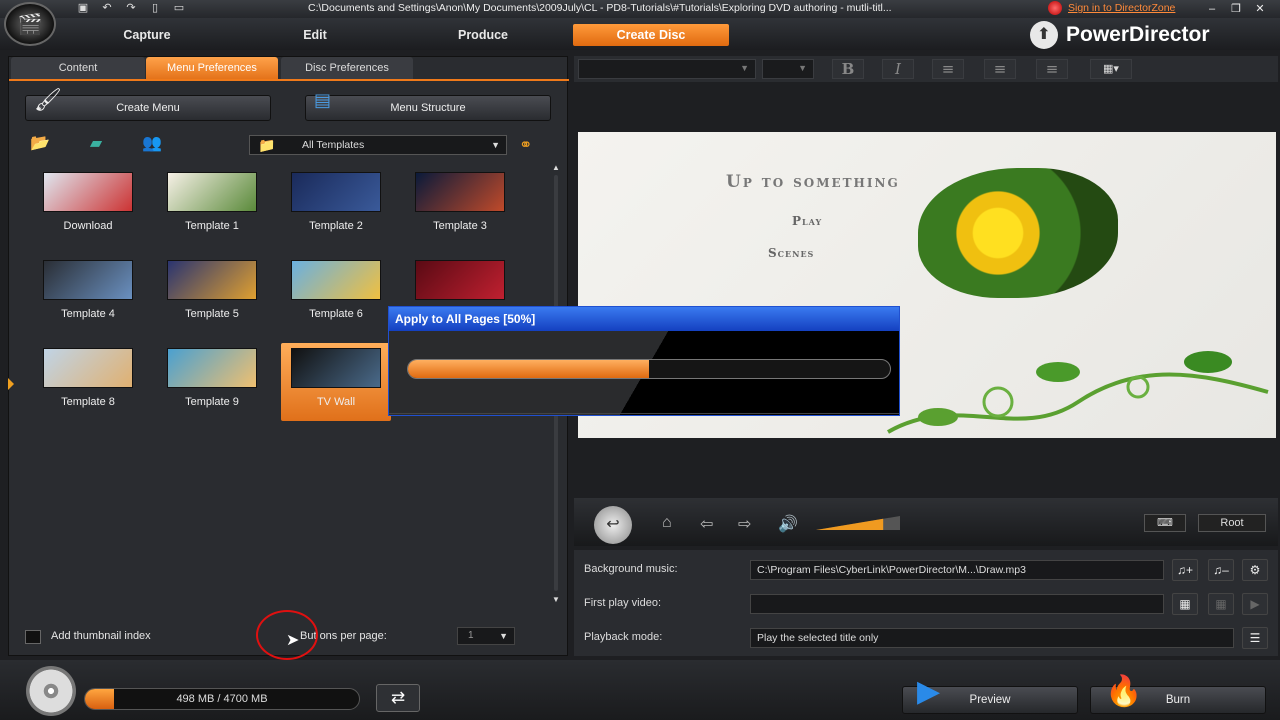  I want to click on burn-button: 🔥 Burn, so click(1178, 695).